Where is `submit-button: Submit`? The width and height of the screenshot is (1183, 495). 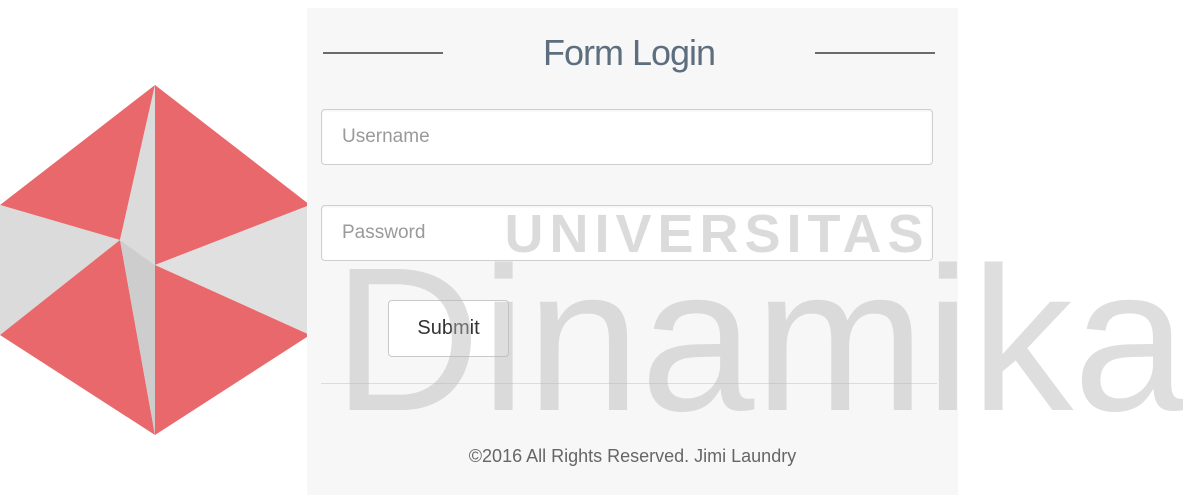 submit-button: Submit is located at coordinates (448, 328).